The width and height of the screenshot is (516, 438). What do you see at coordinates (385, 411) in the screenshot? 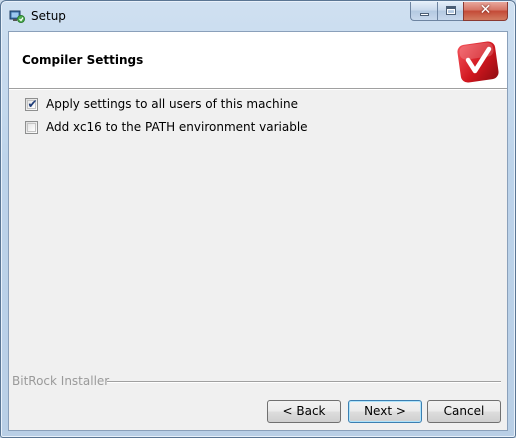
I see `next-button: Next >` at bounding box center [385, 411].